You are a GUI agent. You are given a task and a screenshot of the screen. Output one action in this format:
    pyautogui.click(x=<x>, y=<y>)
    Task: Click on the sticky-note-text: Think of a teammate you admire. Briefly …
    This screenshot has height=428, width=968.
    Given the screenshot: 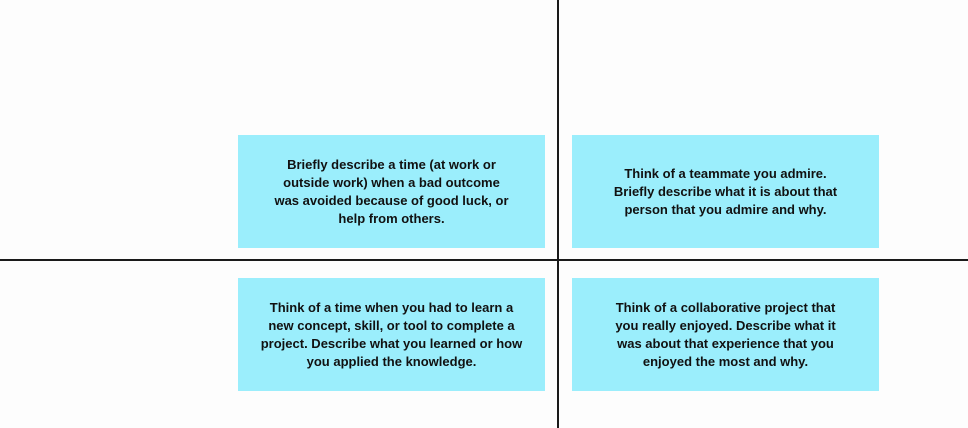 What is the action you would take?
    pyautogui.click(x=725, y=191)
    